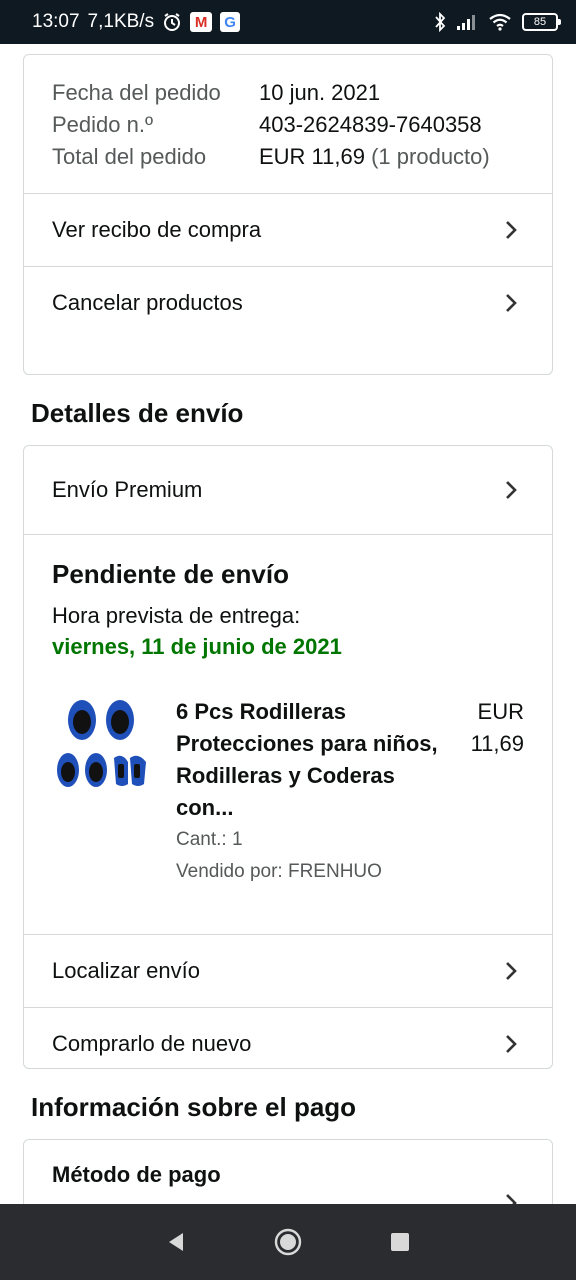 The image size is (576, 1280). I want to click on shipping-section-title: Detalles de envío, so click(137, 413).